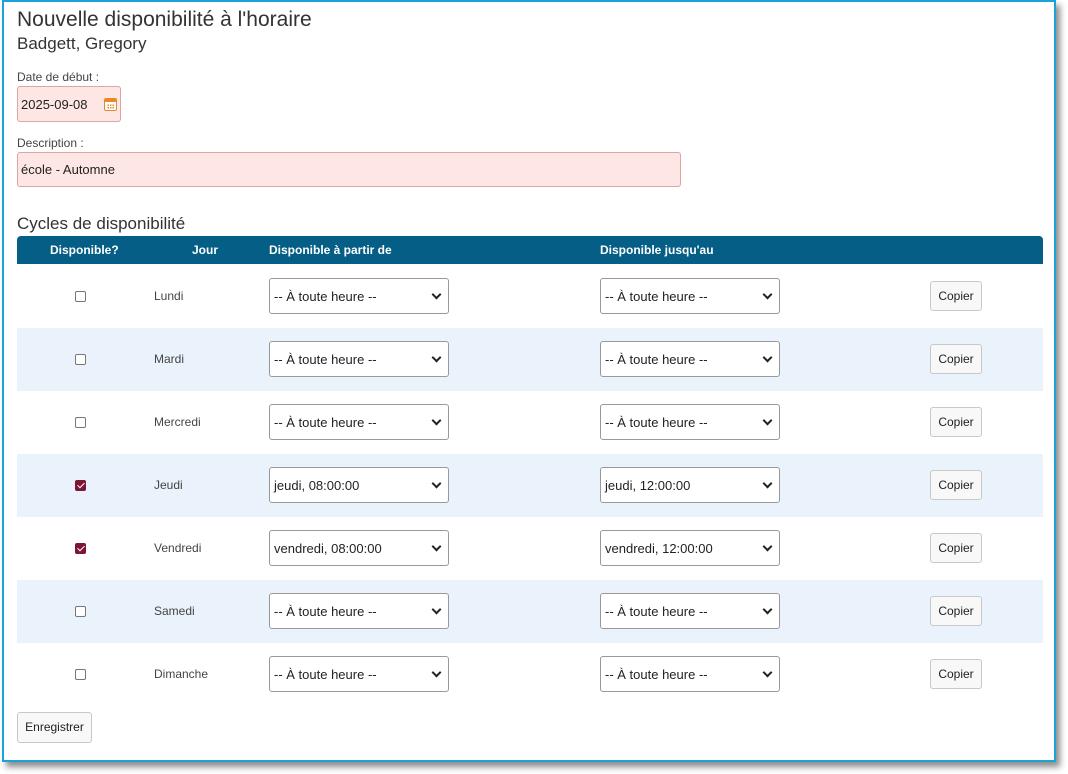 This screenshot has height=774, width=1068. I want to click on description-value: école - Automne, so click(68, 169).